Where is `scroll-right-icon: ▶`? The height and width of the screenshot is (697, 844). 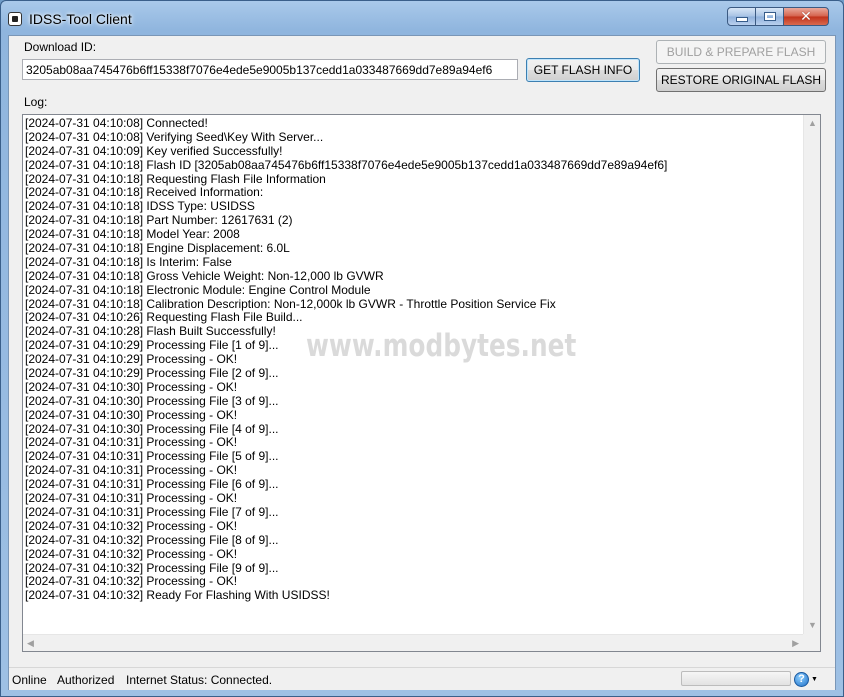 scroll-right-icon: ▶ is located at coordinates (795, 643).